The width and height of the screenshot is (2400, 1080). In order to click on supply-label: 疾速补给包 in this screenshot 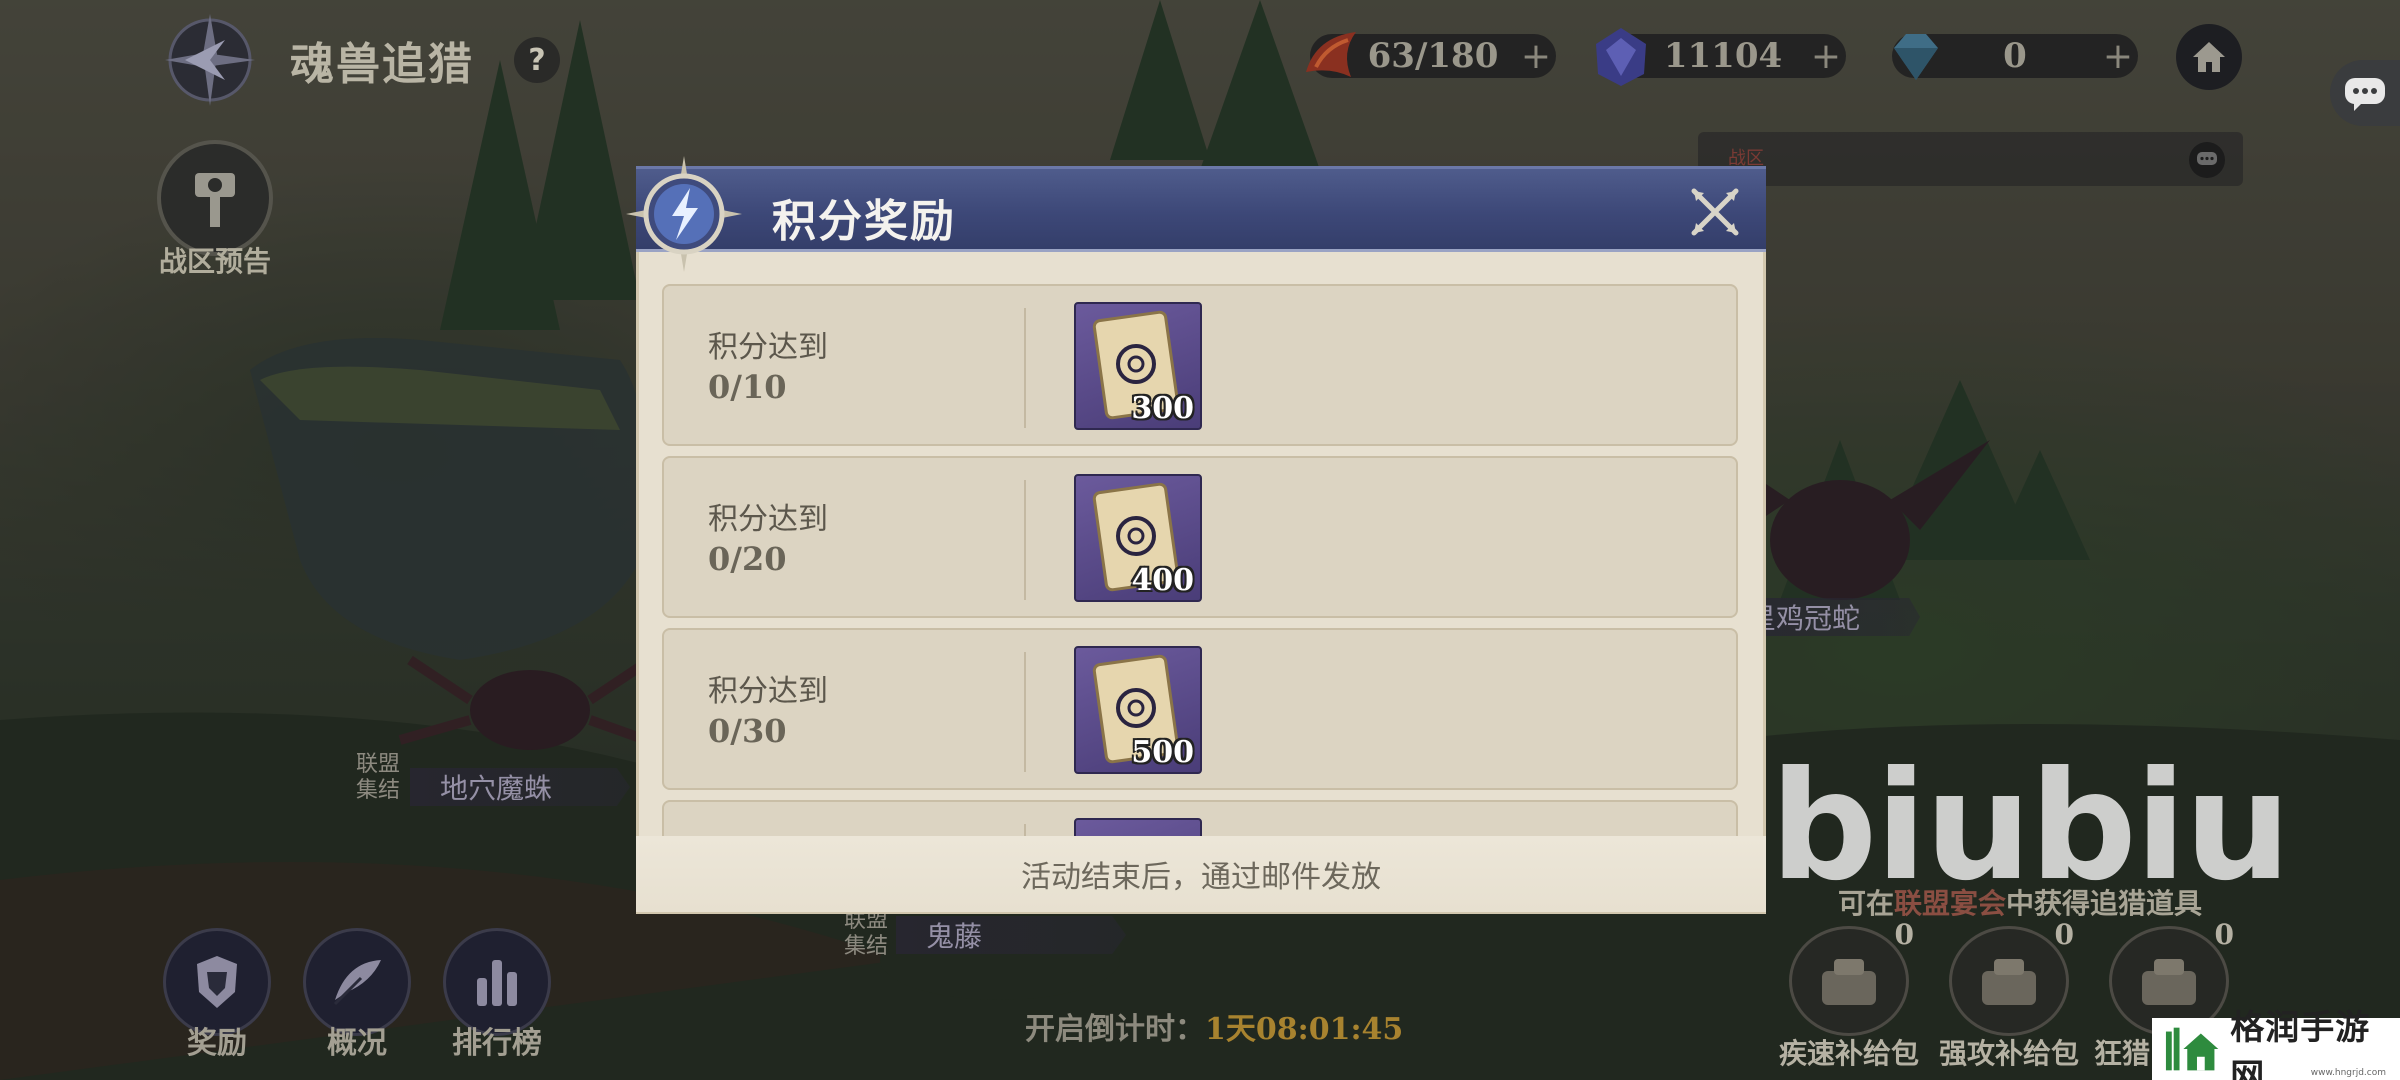, I will do `click(1848, 1053)`.